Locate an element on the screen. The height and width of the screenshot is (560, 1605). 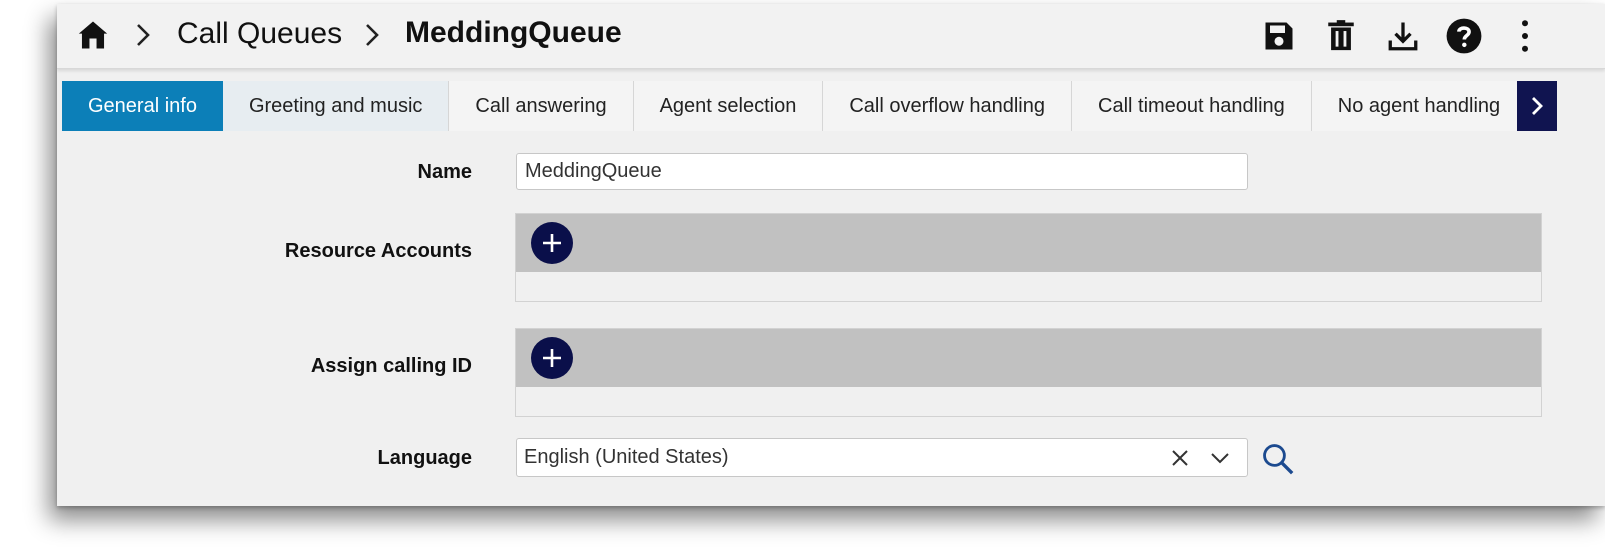
add-calling-id-button is located at coordinates (552, 358).